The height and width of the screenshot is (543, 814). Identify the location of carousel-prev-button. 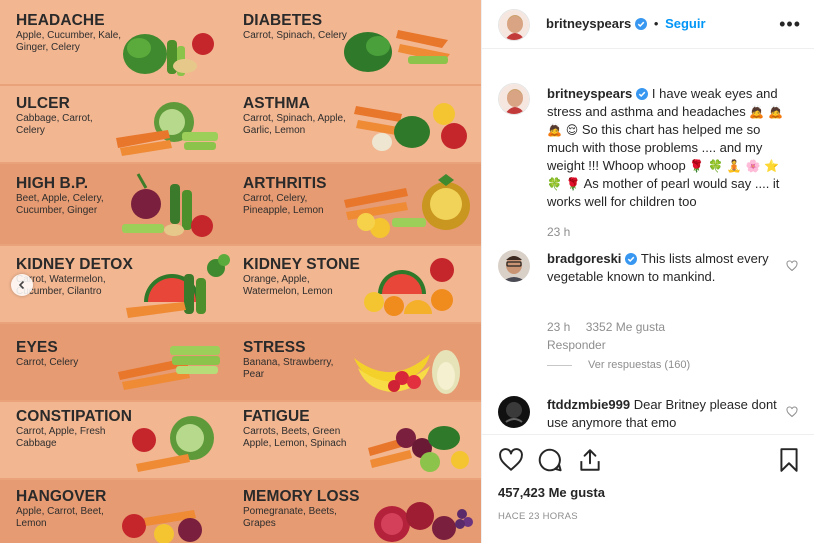
(22, 285).